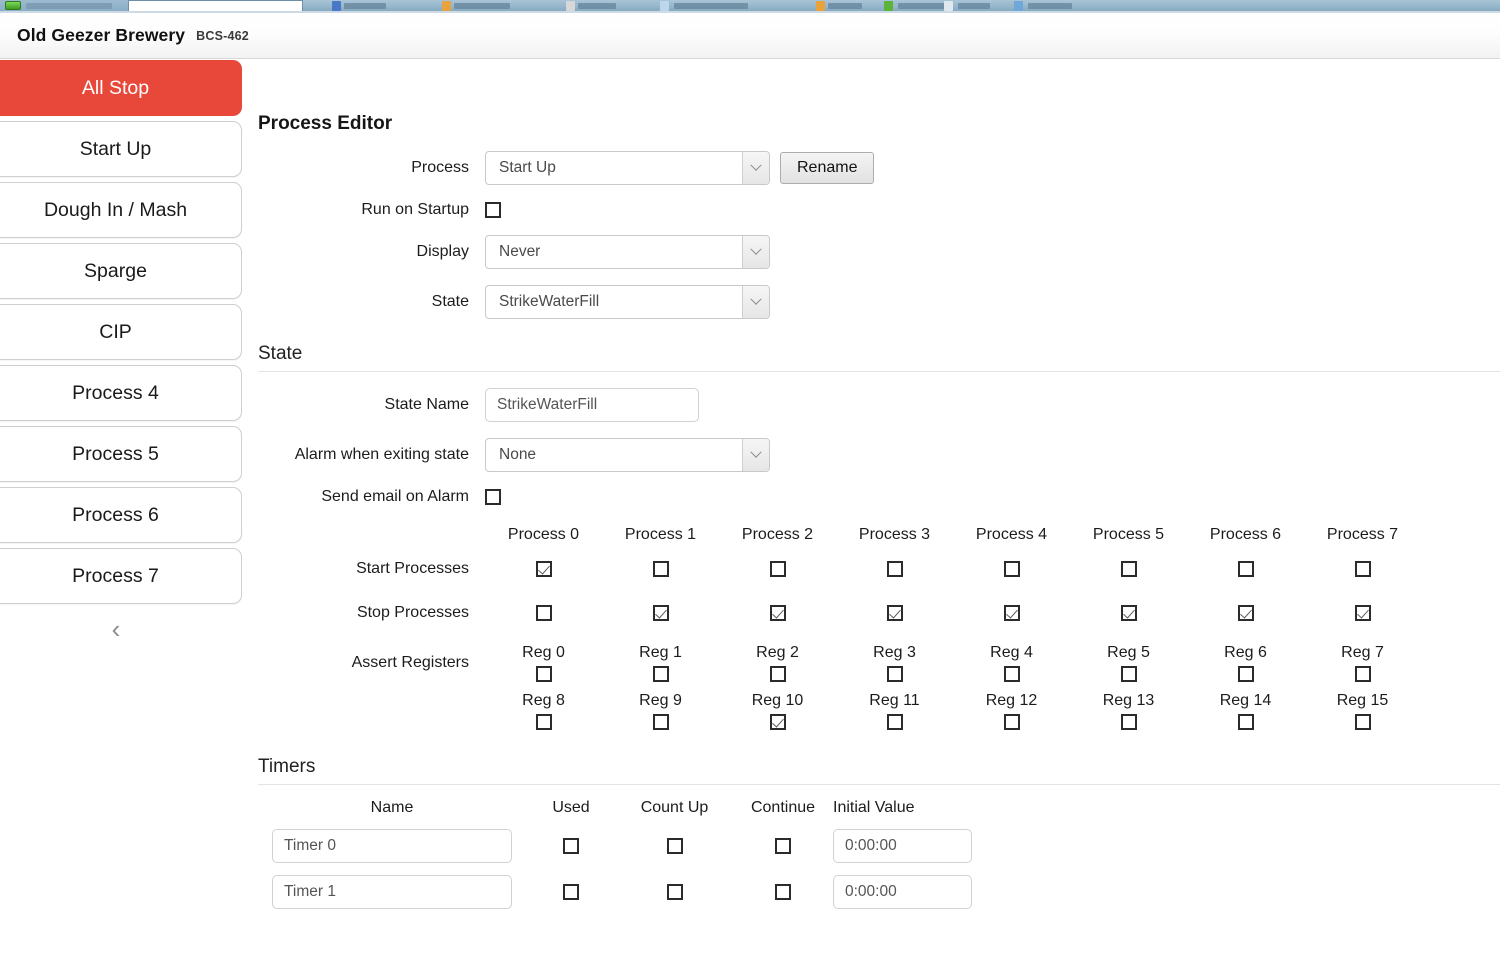  I want to click on stop-process-6-checkbox, so click(1245, 613).